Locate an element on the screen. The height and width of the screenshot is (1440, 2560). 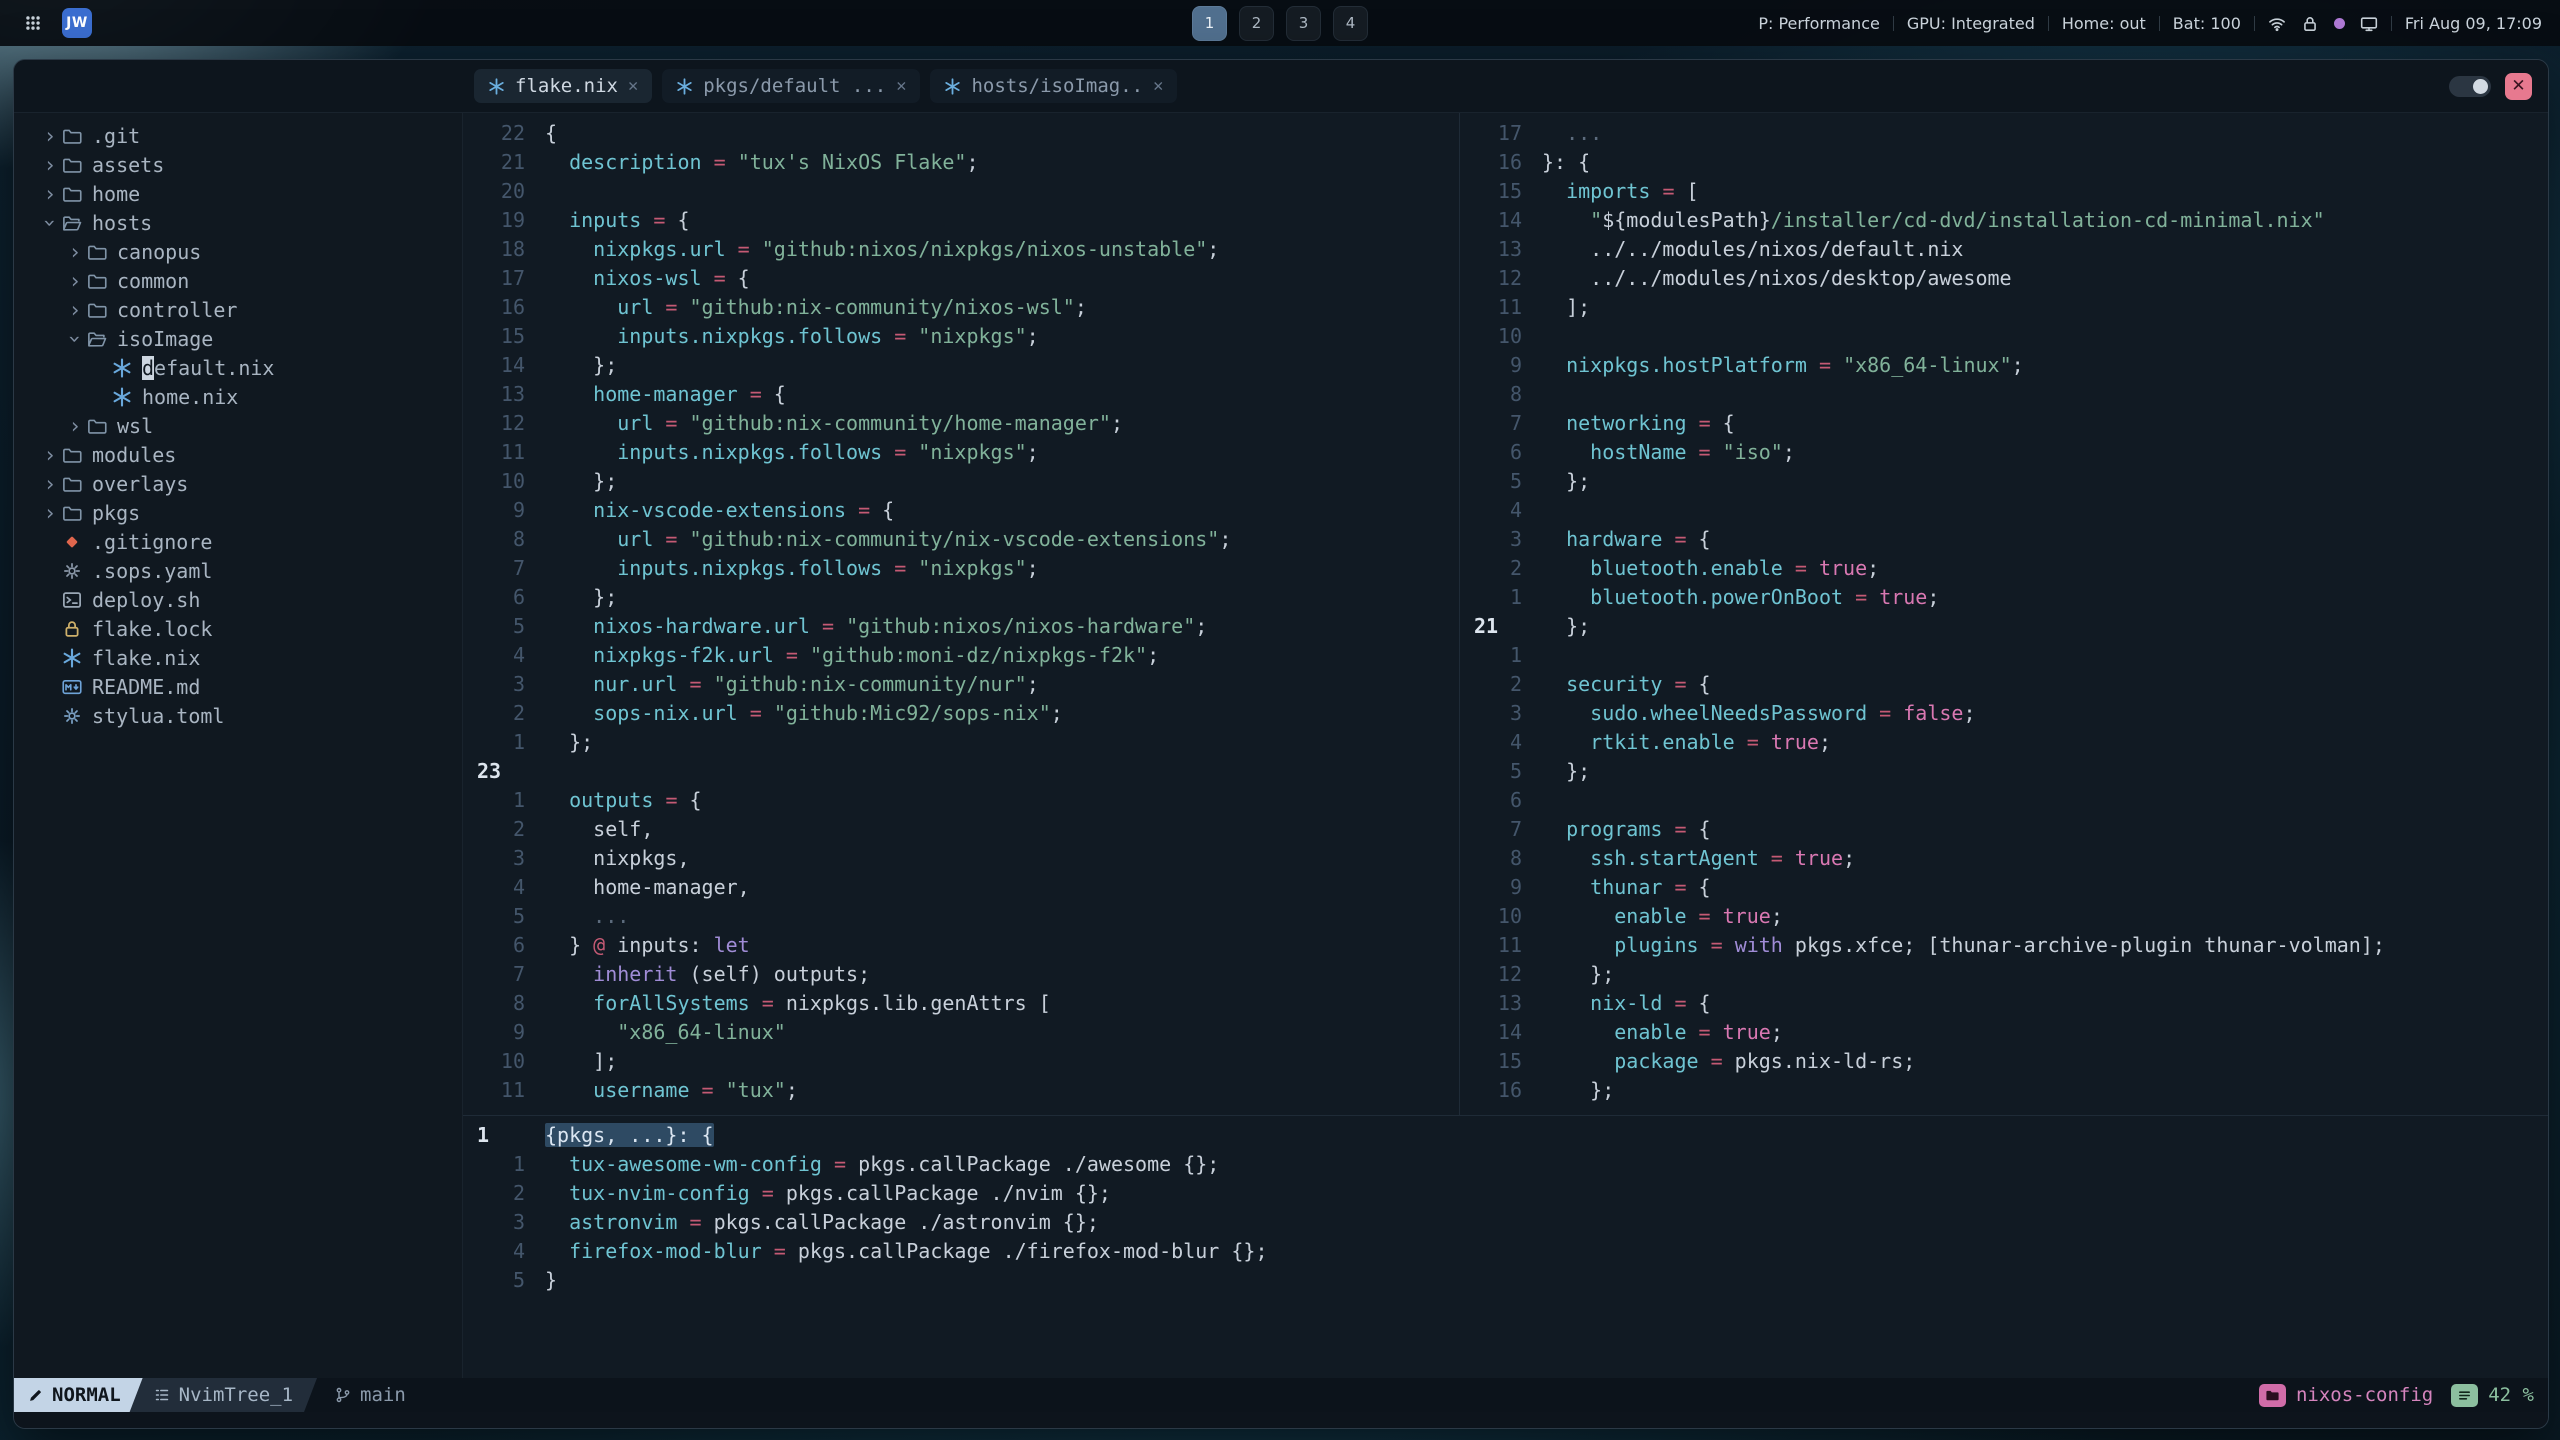
tree-item-.git: › .git is located at coordinates (238, 135).